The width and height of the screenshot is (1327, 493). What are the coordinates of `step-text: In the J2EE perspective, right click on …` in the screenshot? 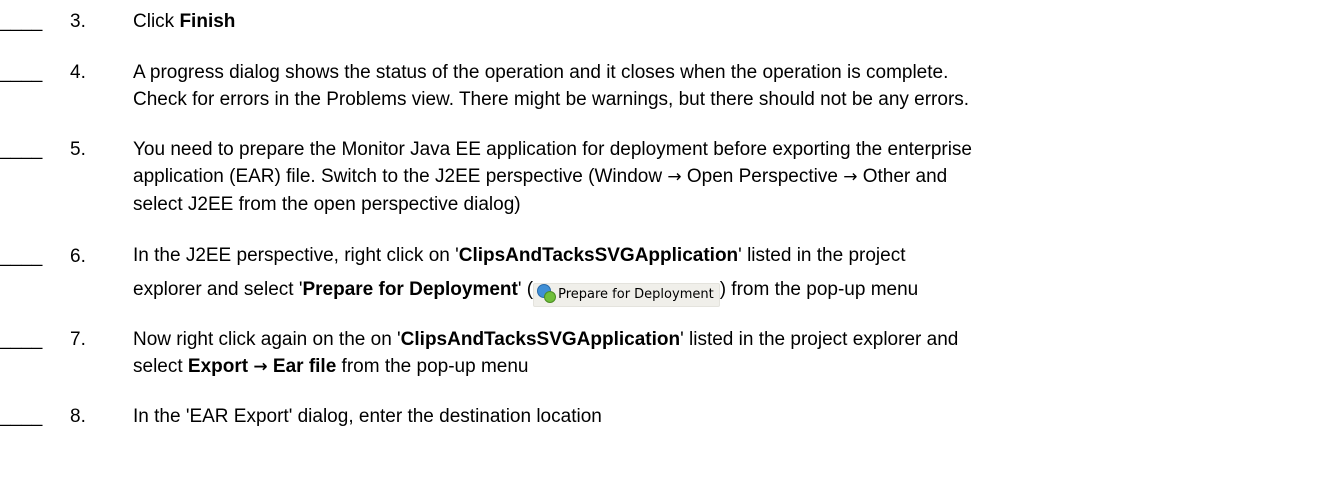 It's located at (728, 273).